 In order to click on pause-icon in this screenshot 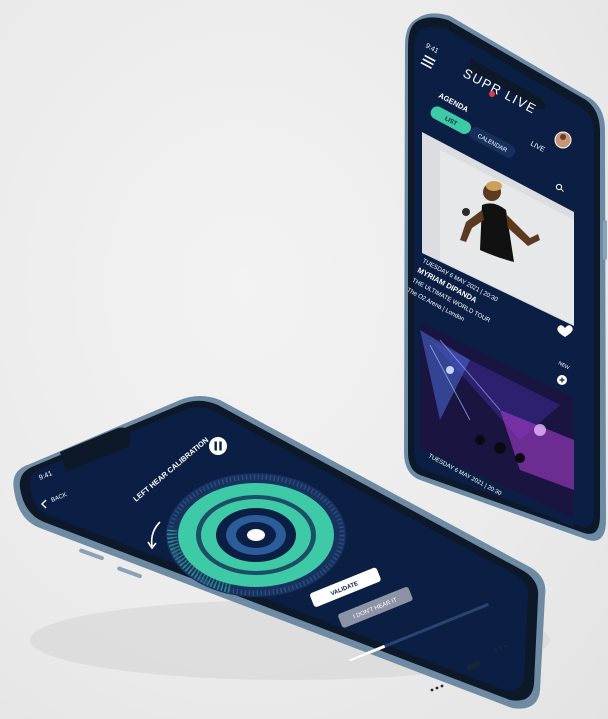, I will do `click(218, 446)`.